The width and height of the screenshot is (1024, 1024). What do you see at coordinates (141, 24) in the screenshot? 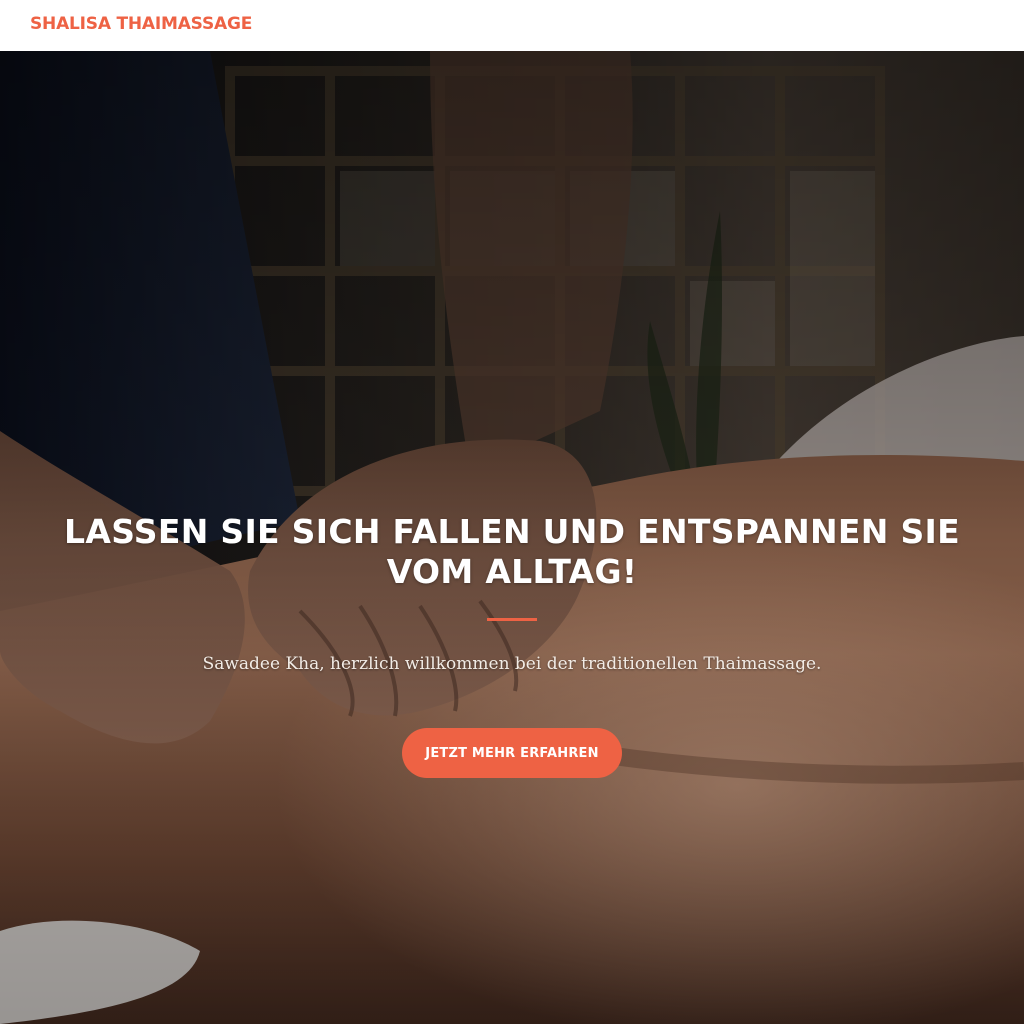
I see `site-logo-link: SHALISA THAIMASSAGE` at bounding box center [141, 24].